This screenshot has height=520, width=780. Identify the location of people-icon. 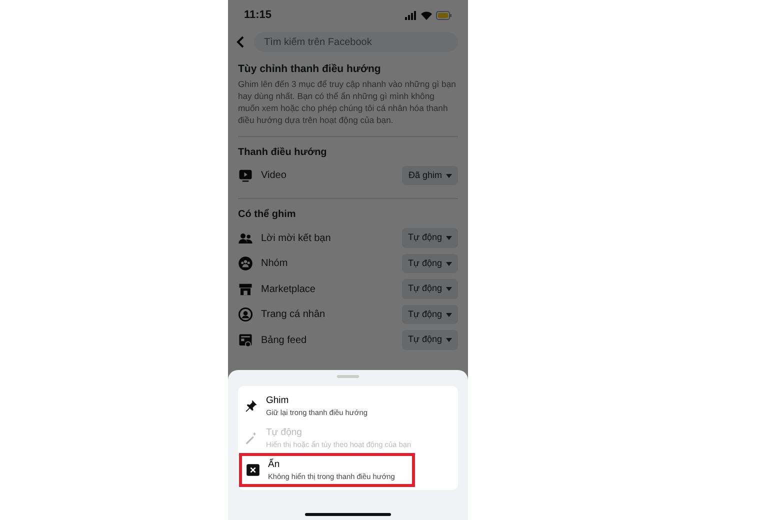
(245, 238).